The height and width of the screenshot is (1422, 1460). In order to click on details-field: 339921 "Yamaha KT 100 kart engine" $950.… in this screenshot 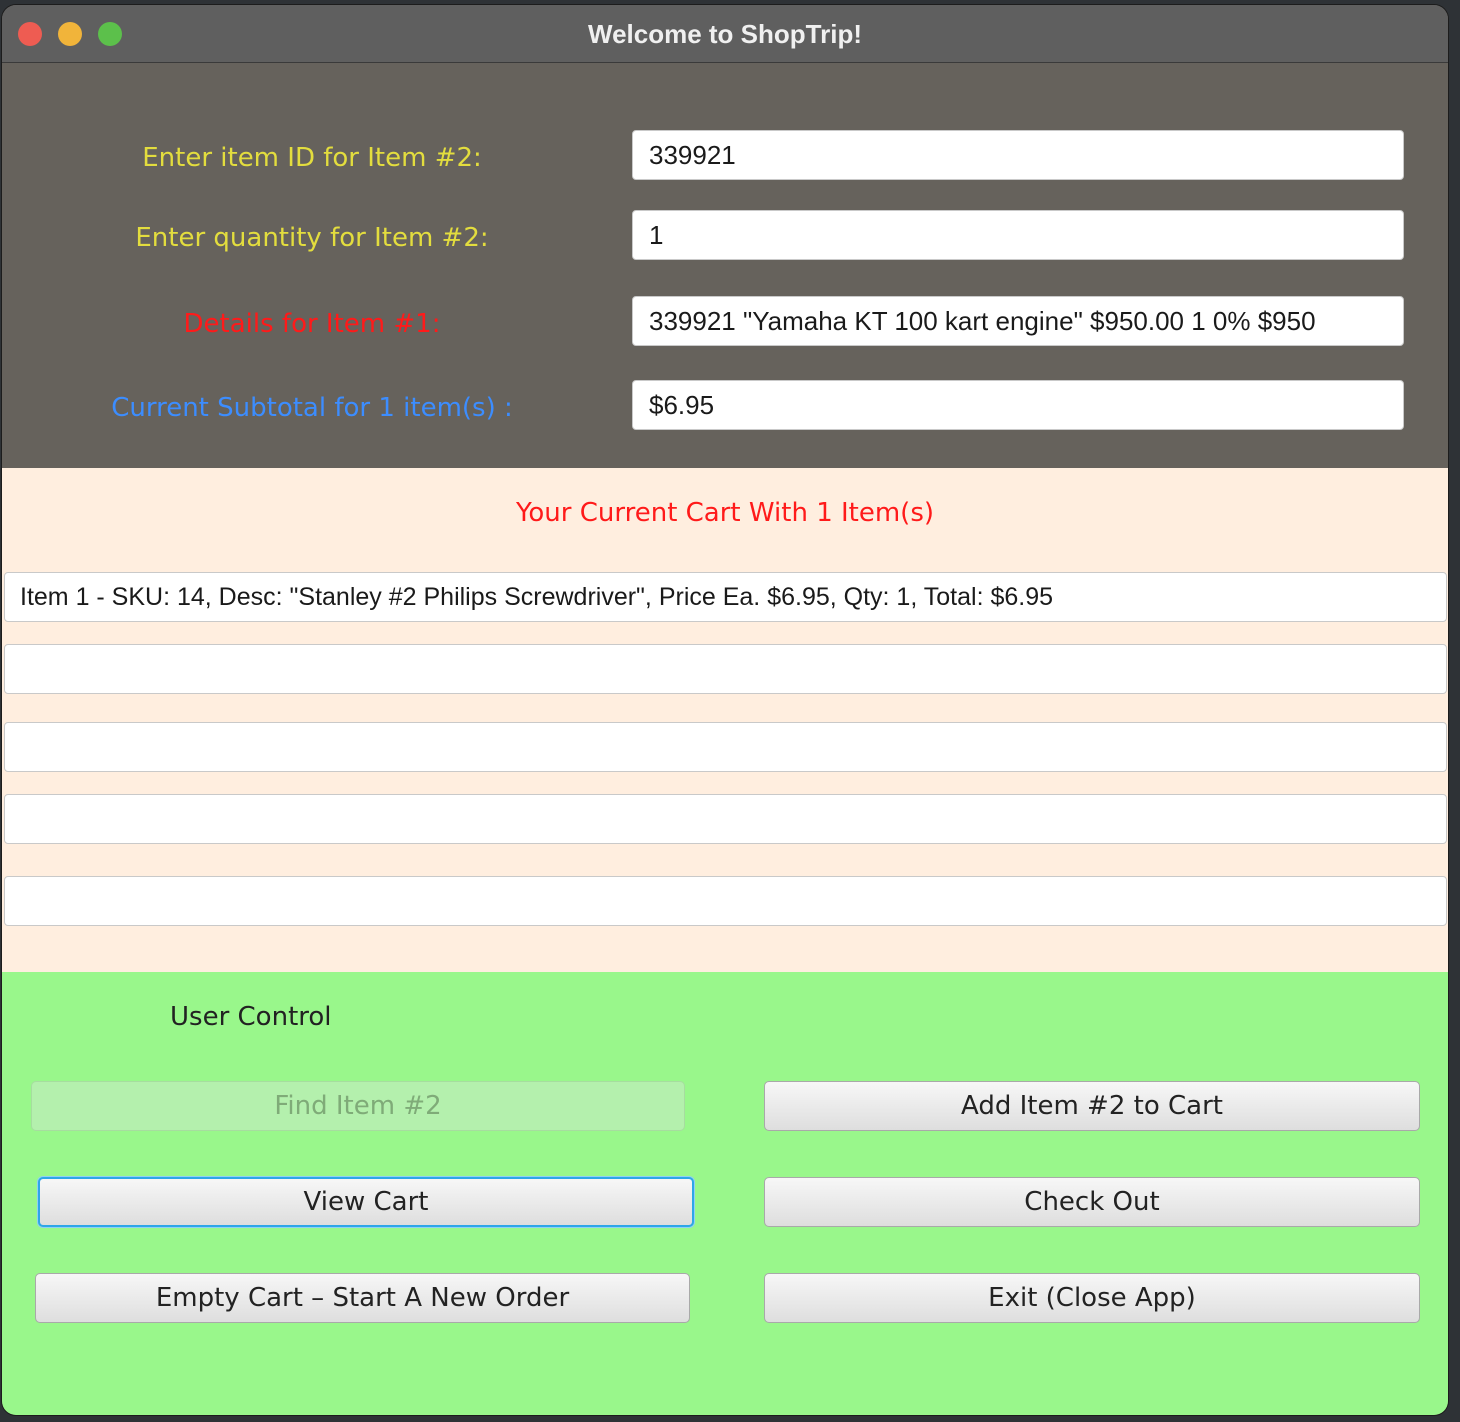, I will do `click(1018, 321)`.